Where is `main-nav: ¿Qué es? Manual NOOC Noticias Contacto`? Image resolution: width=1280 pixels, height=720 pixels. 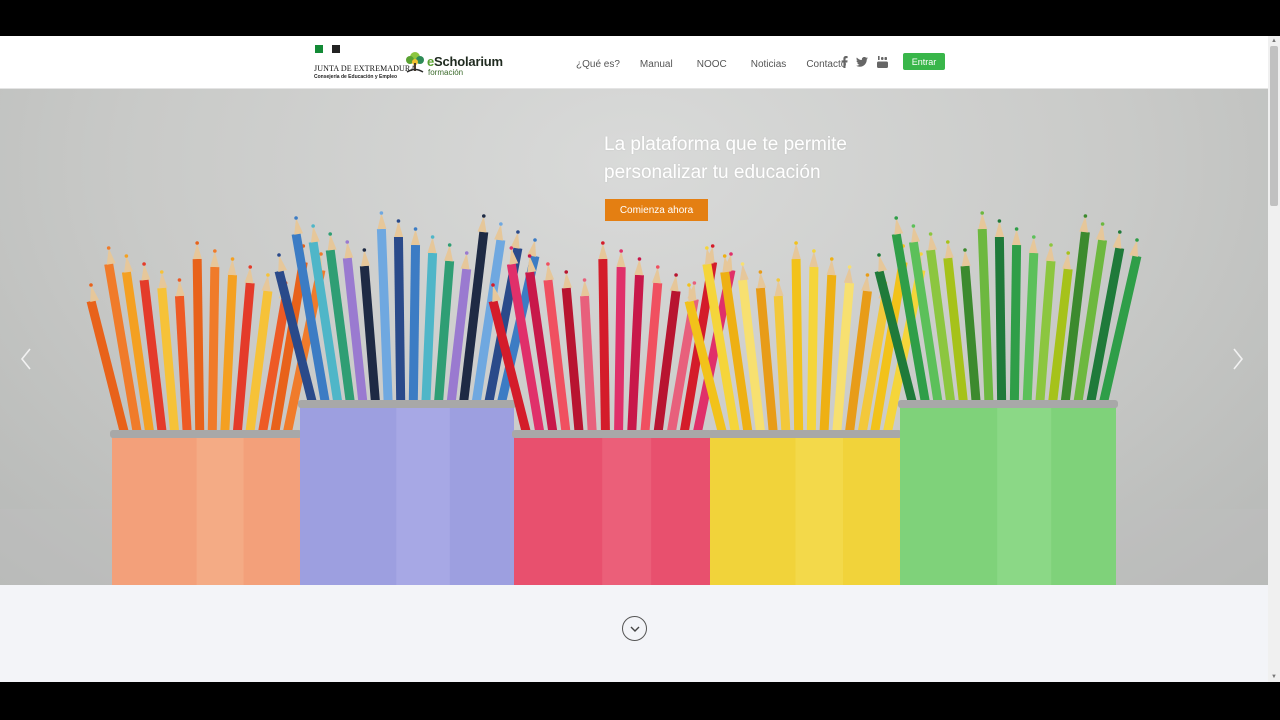
main-nav: ¿Qué es? Manual NOOC Noticias Contacto is located at coordinates (711, 64).